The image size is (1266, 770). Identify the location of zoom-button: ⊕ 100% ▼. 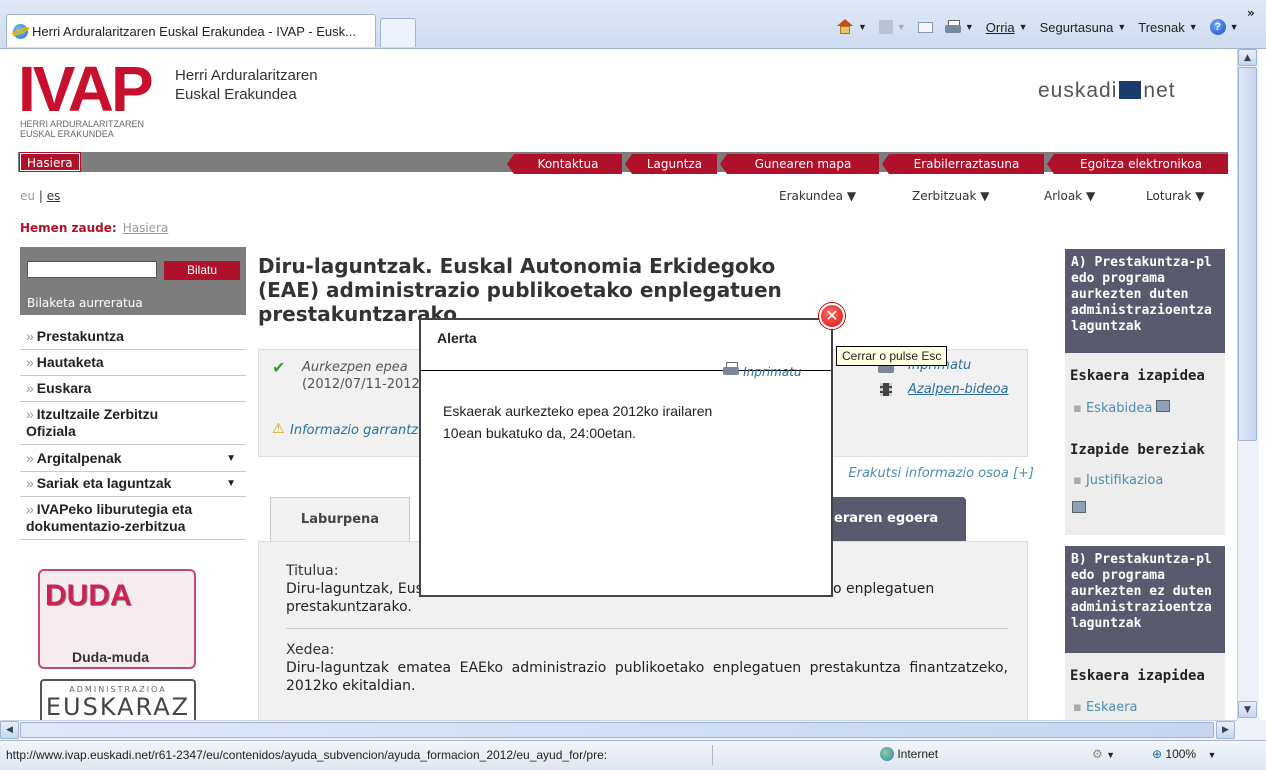
(1184, 754).